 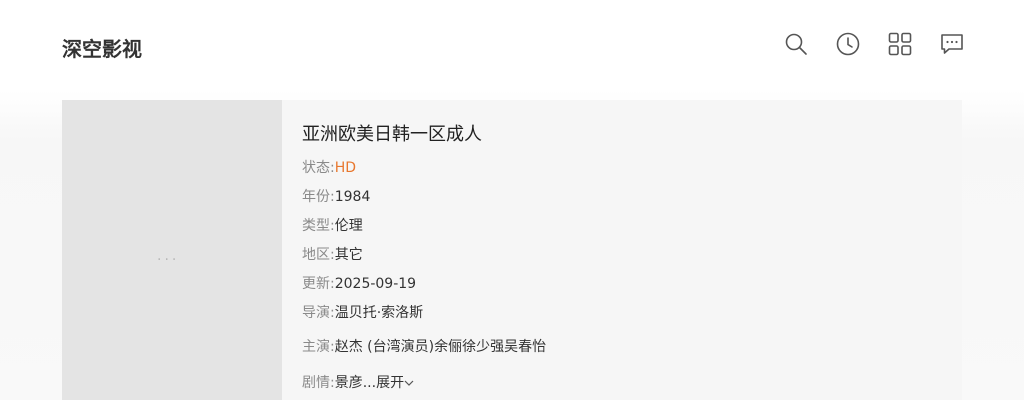 What do you see at coordinates (622, 320) in the screenshot?
I see `director-row: 导演:温贝托·索洛斯` at bounding box center [622, 320].